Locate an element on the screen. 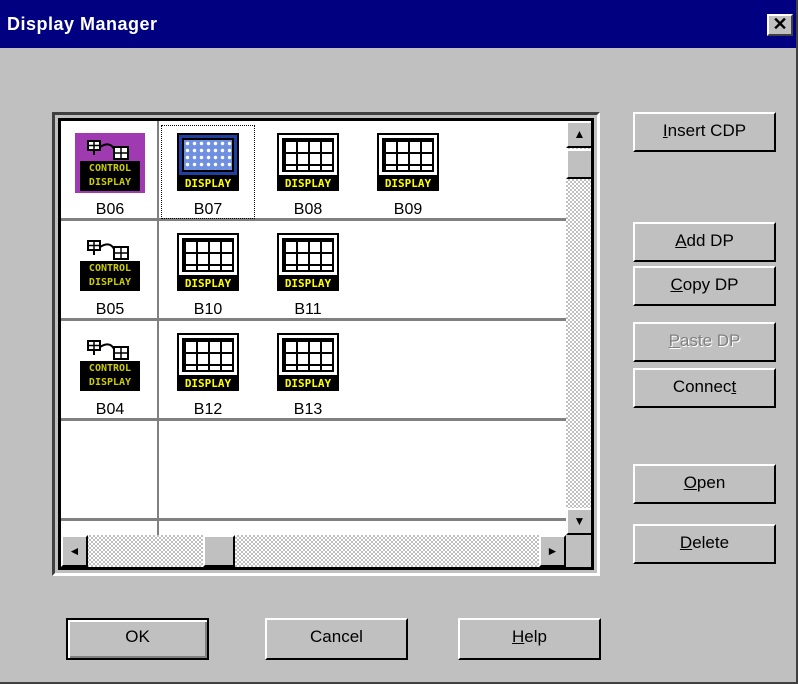 This screenshot has height=684, width=798. scroll-left-button: ◄ is located at coordinates (74, 551).